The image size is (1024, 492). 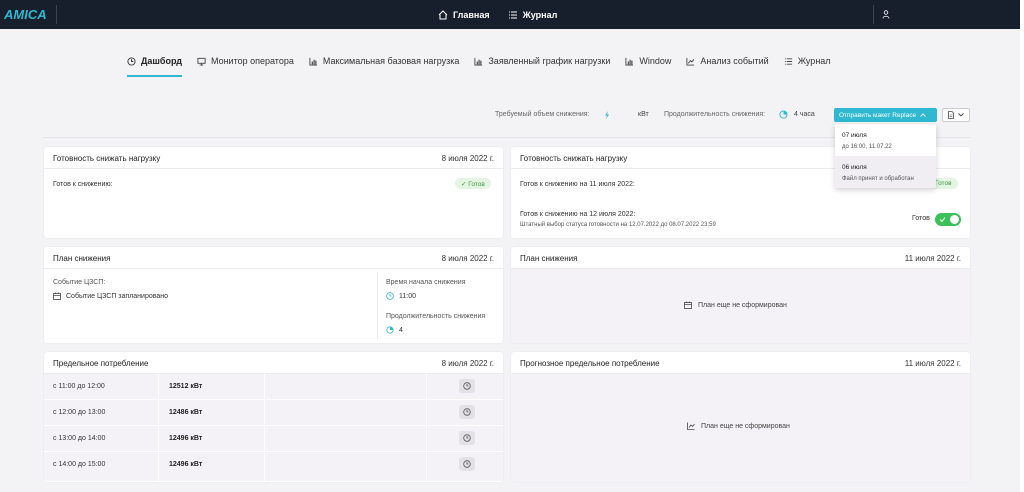 I want to click on user-icon, so click(x=886, y=14).